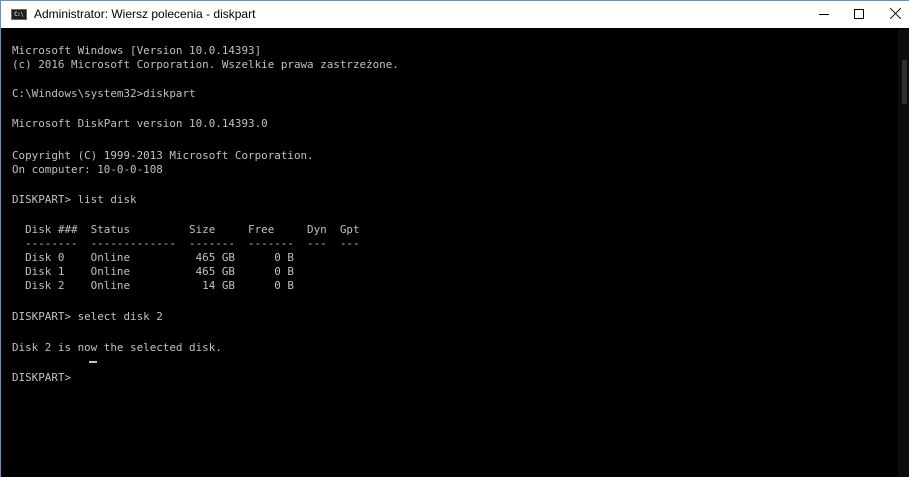 Image resolution: width=909 pixels, height=477 pixels. What do you see at coordinates (140, 123) in the screenshot?
I see `console-line: Microsoft DiskPart version 10.0.14393.0` at bounding box center [140, 123].